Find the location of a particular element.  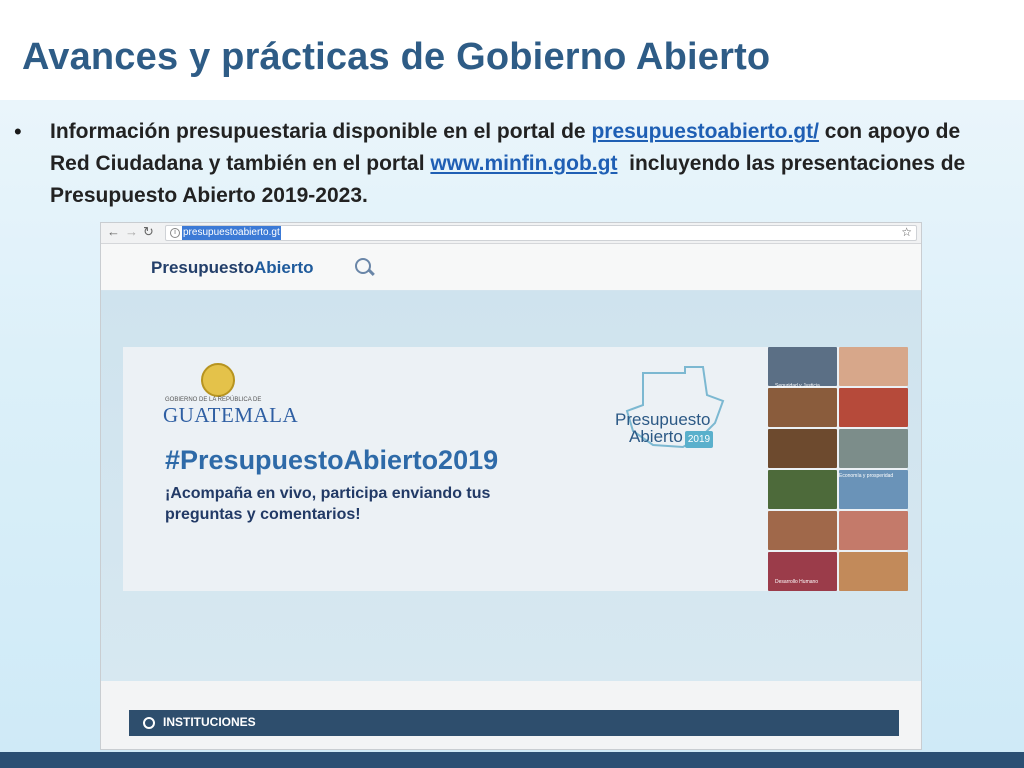

banner-hashtag: #PresupuestoAbierto2019 is located at coordinates (332, 460).